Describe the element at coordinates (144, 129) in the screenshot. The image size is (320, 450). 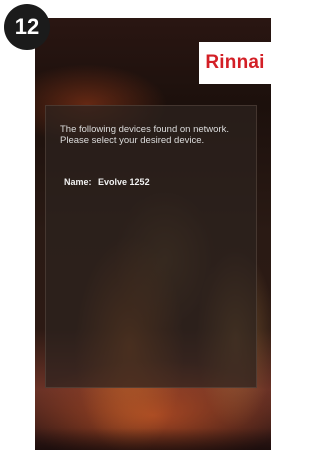
I see `prompt-line-1: The following devices found on network.` at that location.